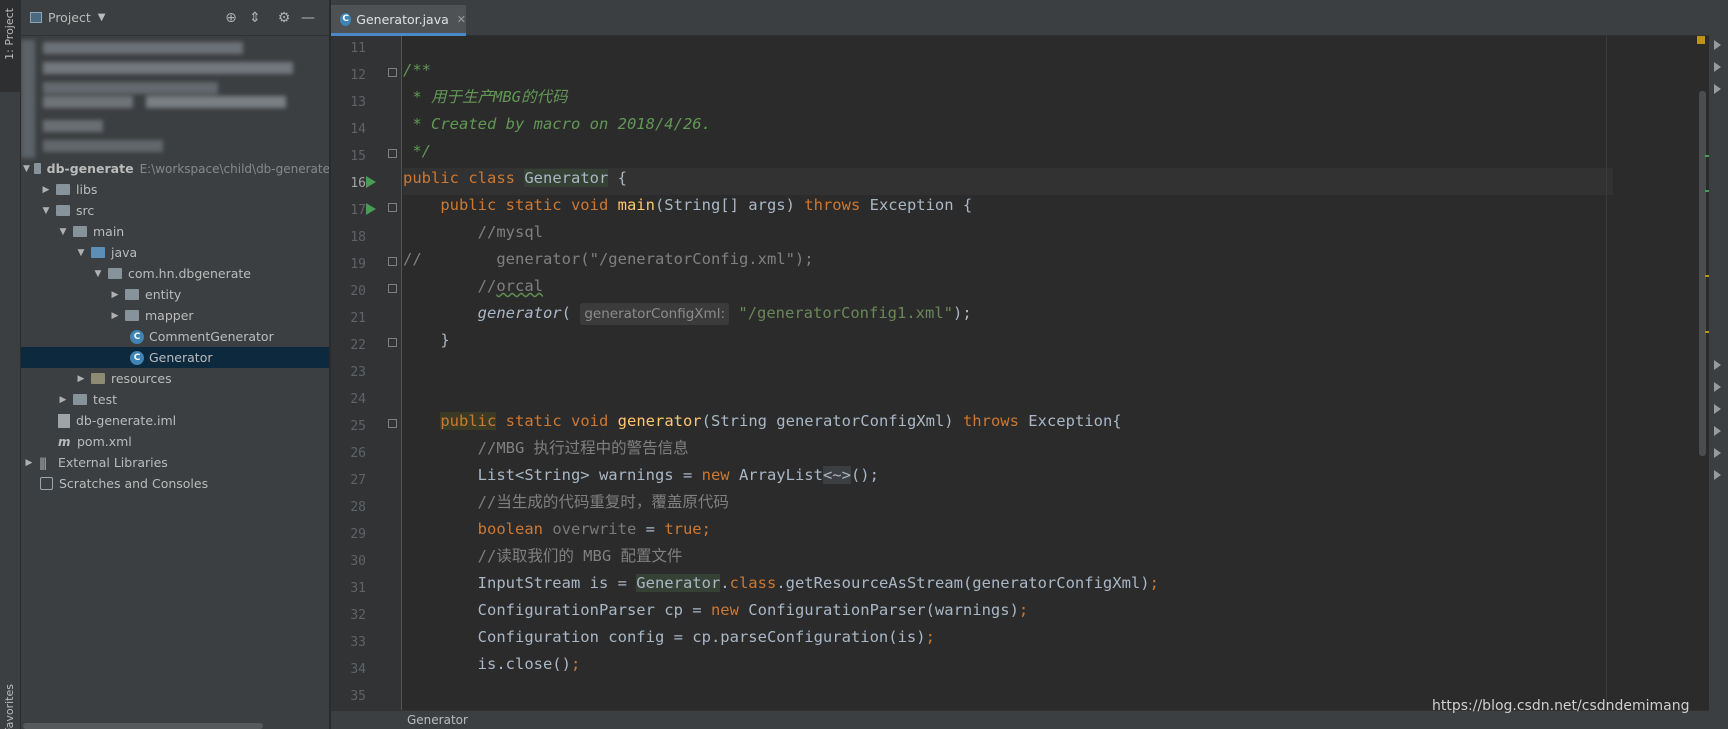 This screenshot has height=729, width=1728. I want to click on tree-item-mapper: ▶ mapper, so click(175, 315).